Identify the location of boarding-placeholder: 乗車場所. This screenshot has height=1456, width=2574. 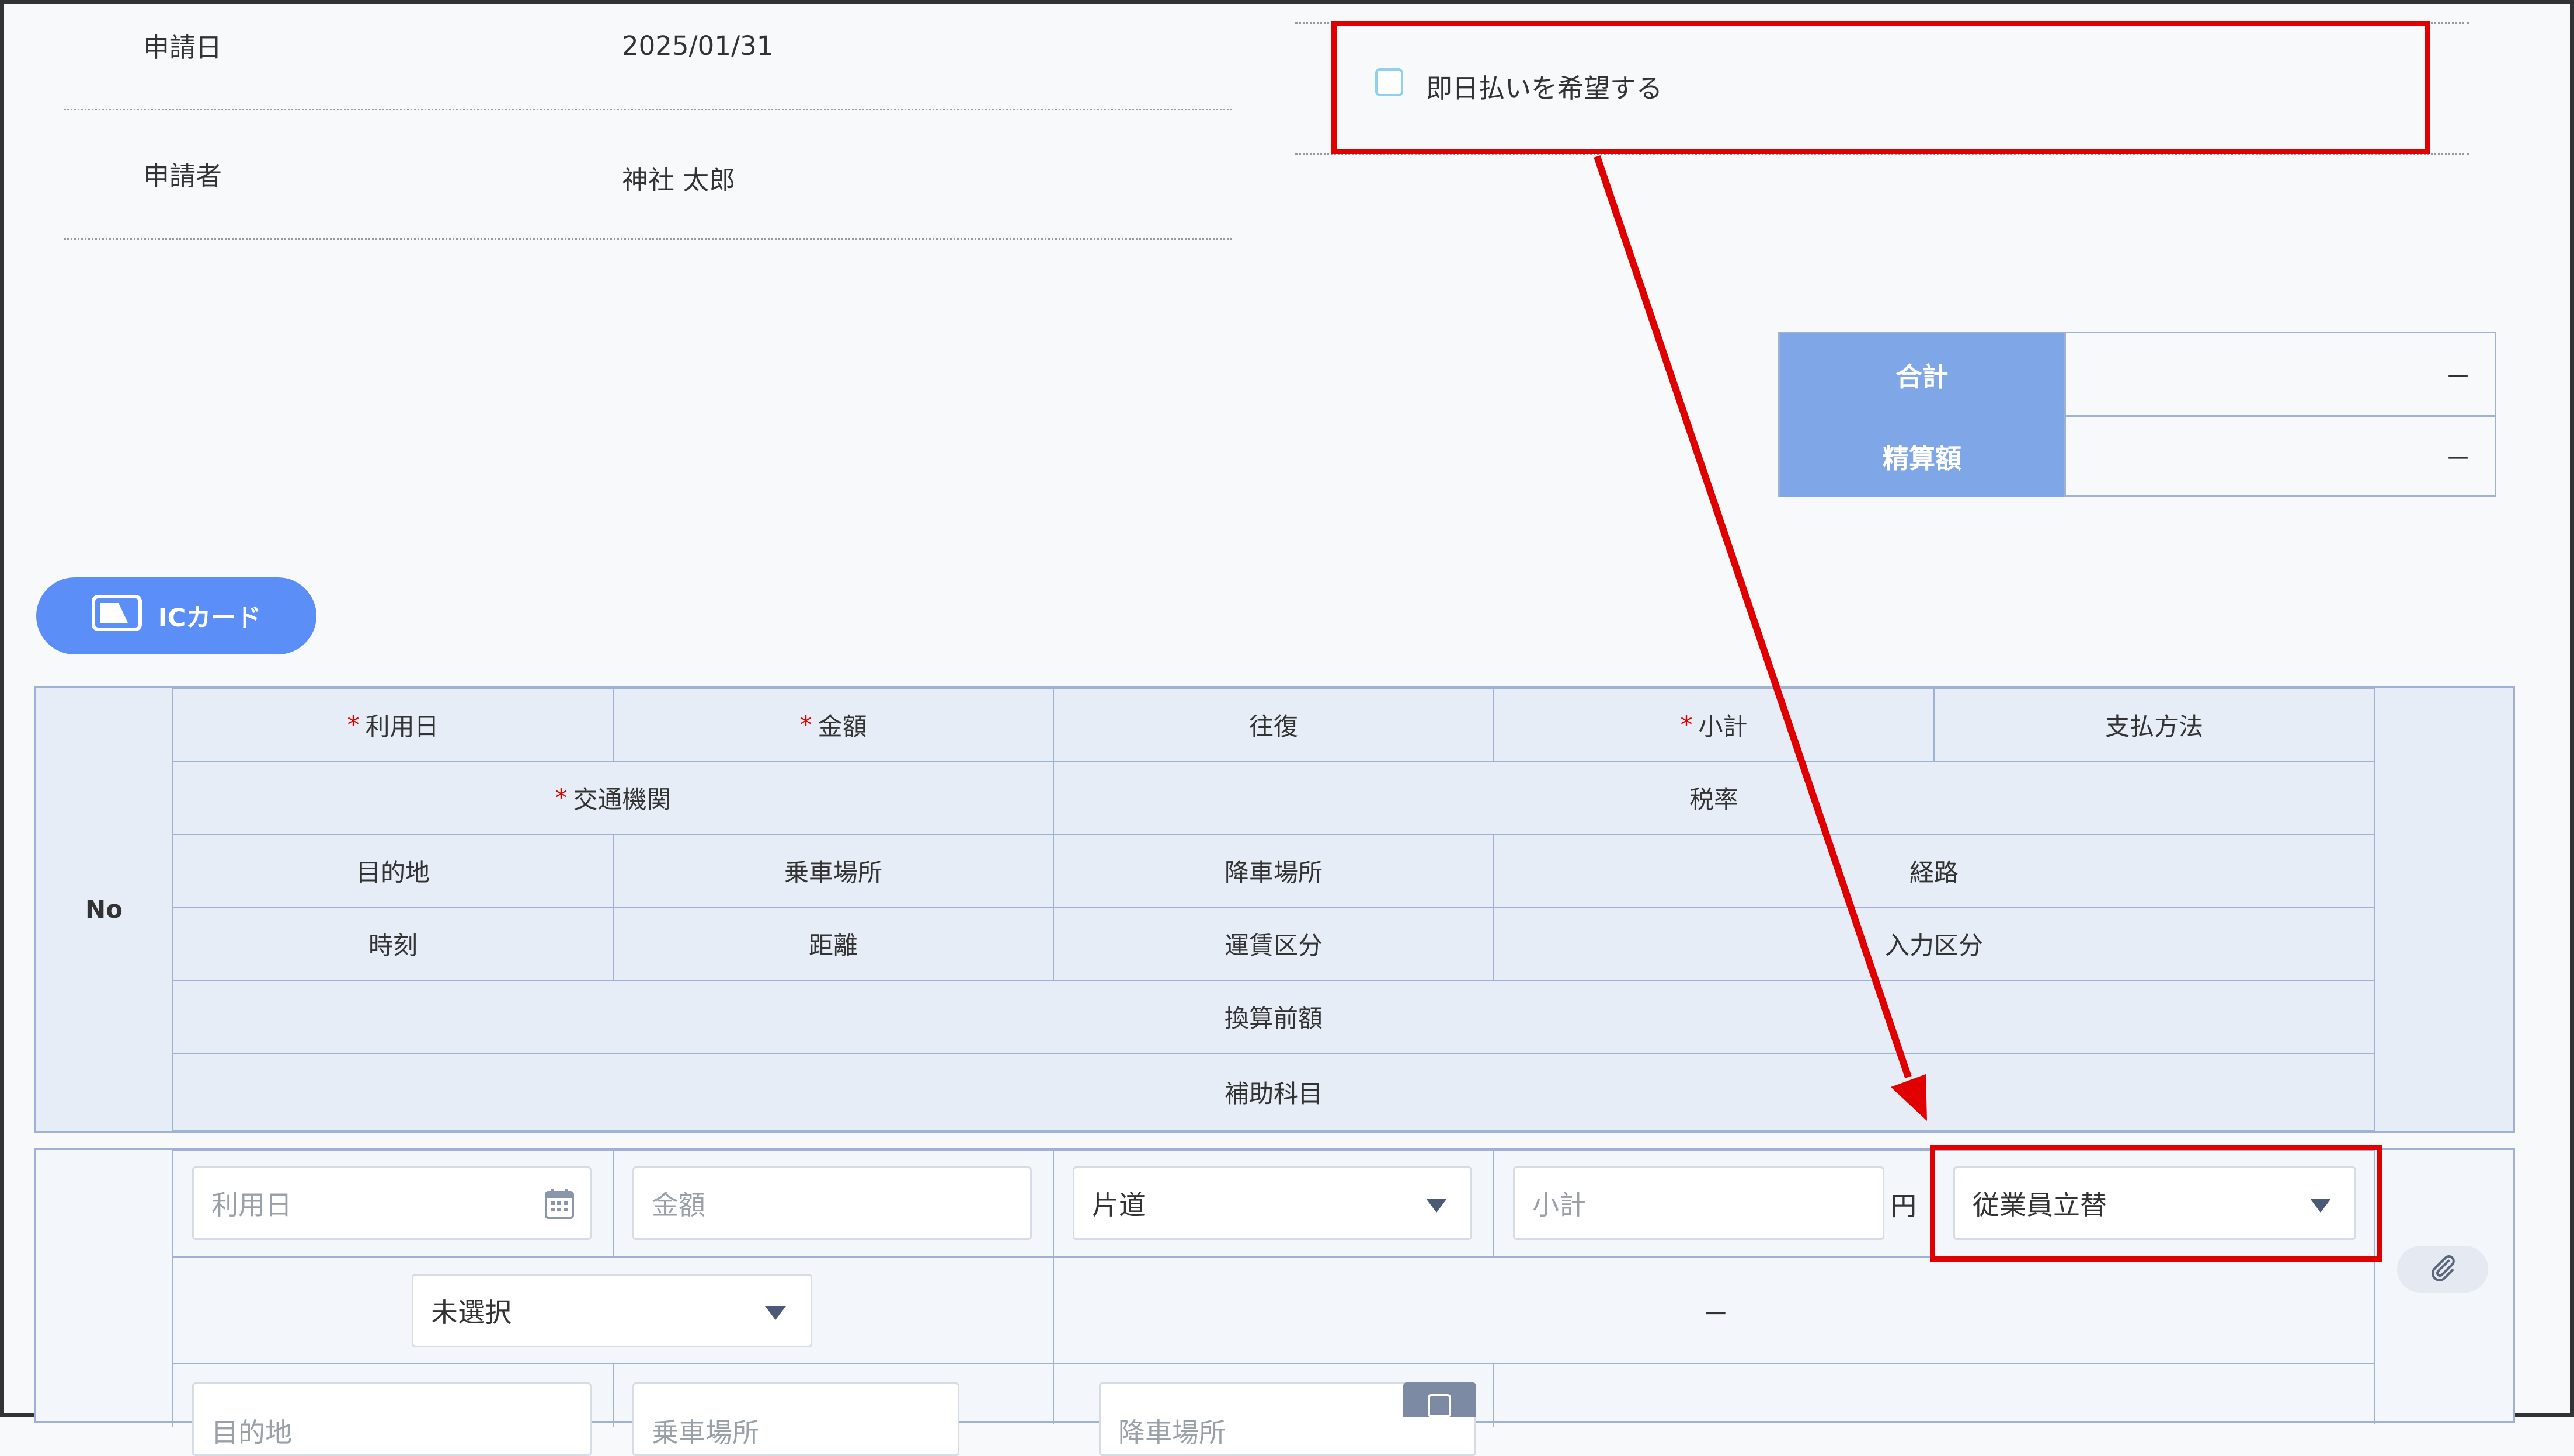
(705, 1432).